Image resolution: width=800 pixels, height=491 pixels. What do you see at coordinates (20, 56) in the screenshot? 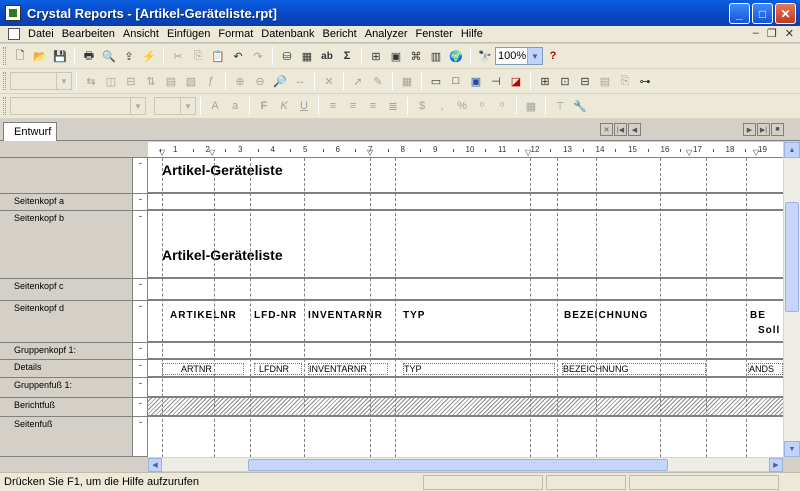
I see `new-icon: 🗋` at bounding box center [20, 56].